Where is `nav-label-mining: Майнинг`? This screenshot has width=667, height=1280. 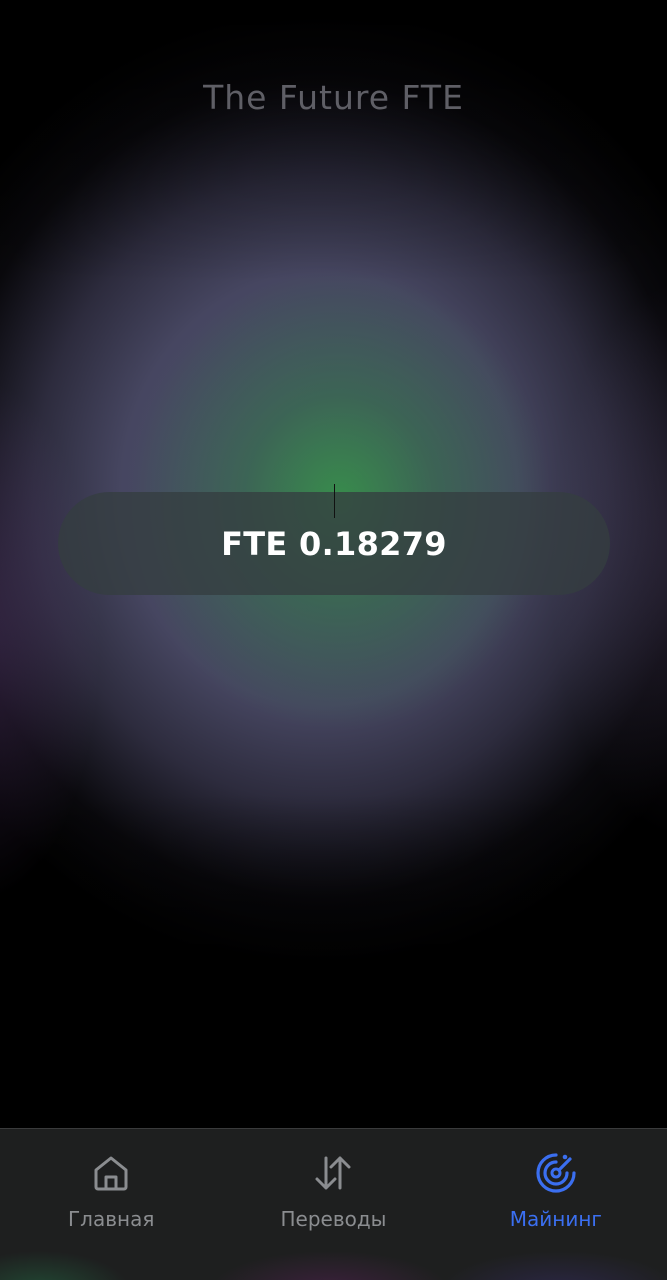
nav-label-mining: Майнинг is located at coordinates (555, 1219).